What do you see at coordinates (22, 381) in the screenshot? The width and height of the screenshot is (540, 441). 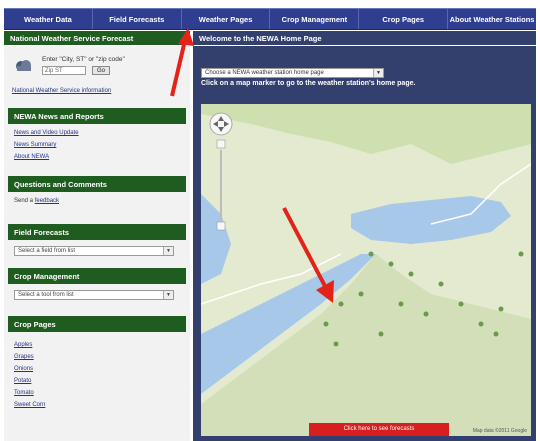 I see `crop-link-potato: Potato` at bounding box center [22, 381].